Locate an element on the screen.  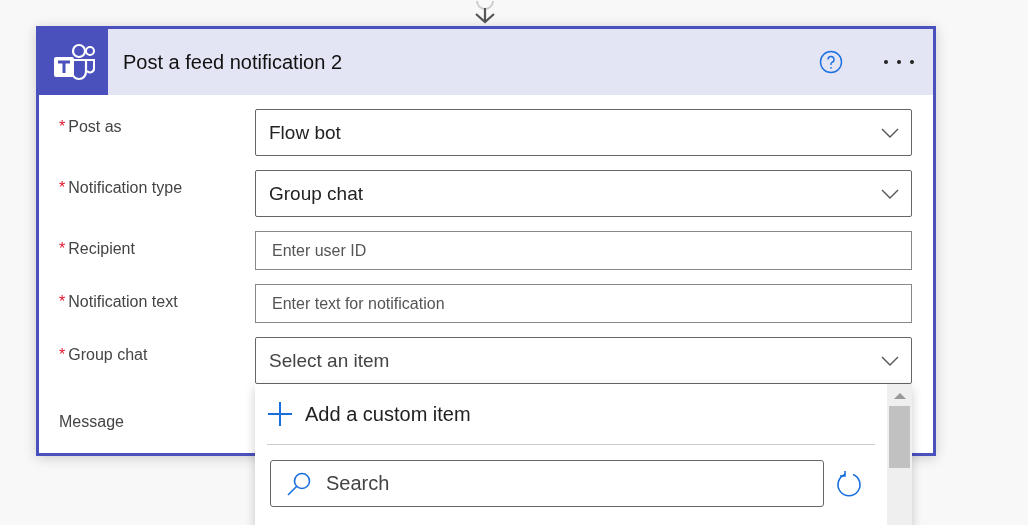
plus-icon is located at coordinates (280, 414).